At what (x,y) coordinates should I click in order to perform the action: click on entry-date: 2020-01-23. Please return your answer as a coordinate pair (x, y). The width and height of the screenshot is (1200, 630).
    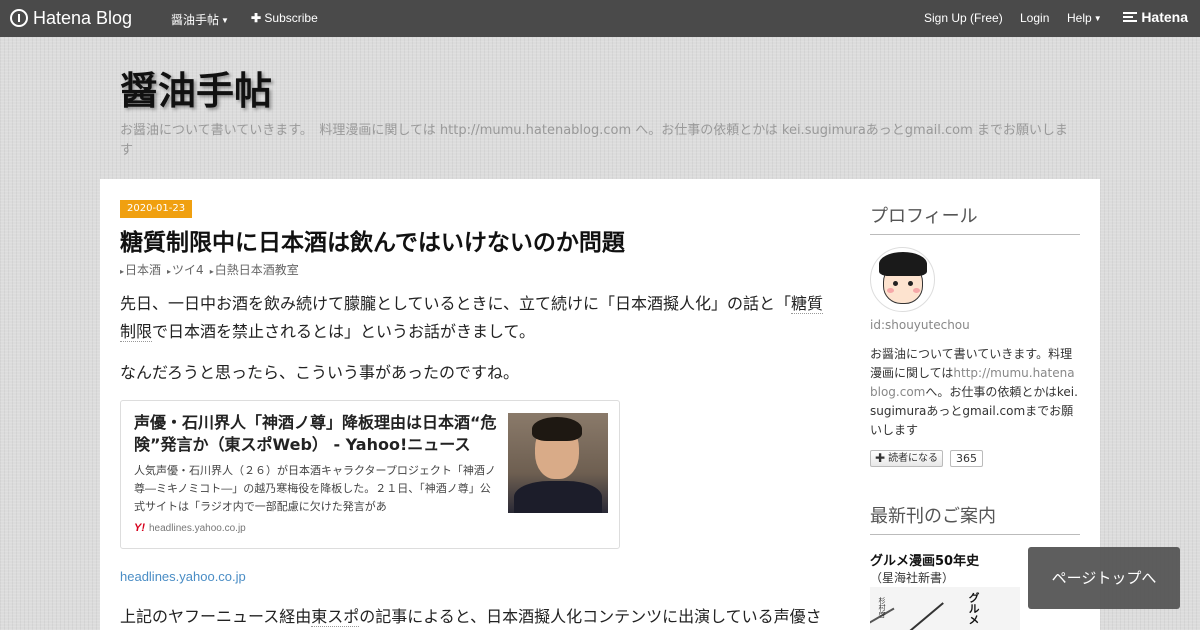
    Looking at the image, I should click on (156, 209).